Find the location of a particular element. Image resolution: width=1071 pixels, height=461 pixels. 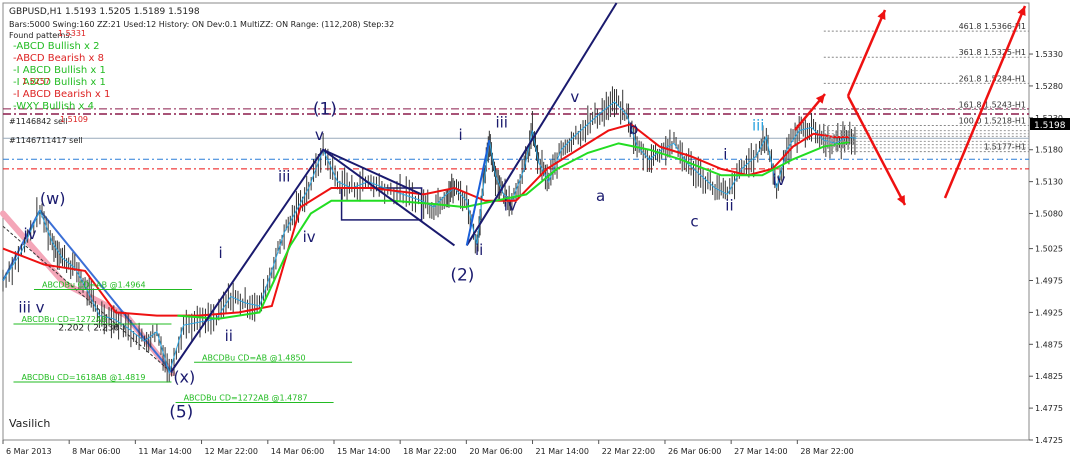

fib-level-label: 1.5177-H1 is located at coordinates (1005, 147).